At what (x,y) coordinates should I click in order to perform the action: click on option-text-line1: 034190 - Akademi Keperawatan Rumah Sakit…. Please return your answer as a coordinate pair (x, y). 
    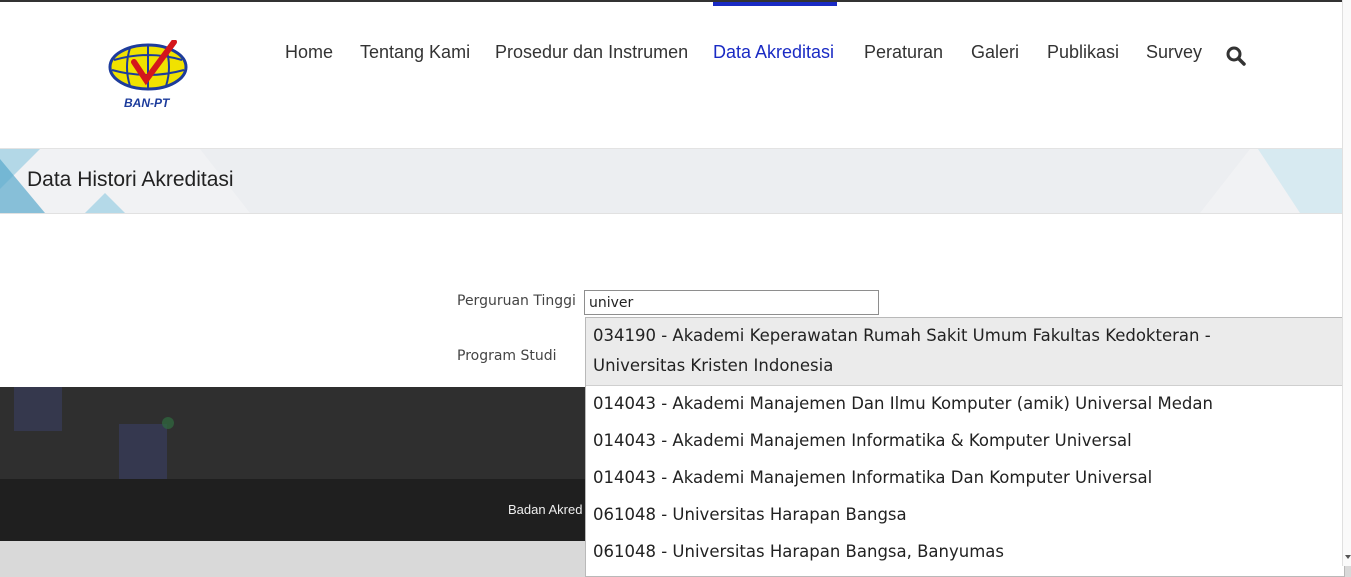
    Looking at the image, I should click on (902, 335).